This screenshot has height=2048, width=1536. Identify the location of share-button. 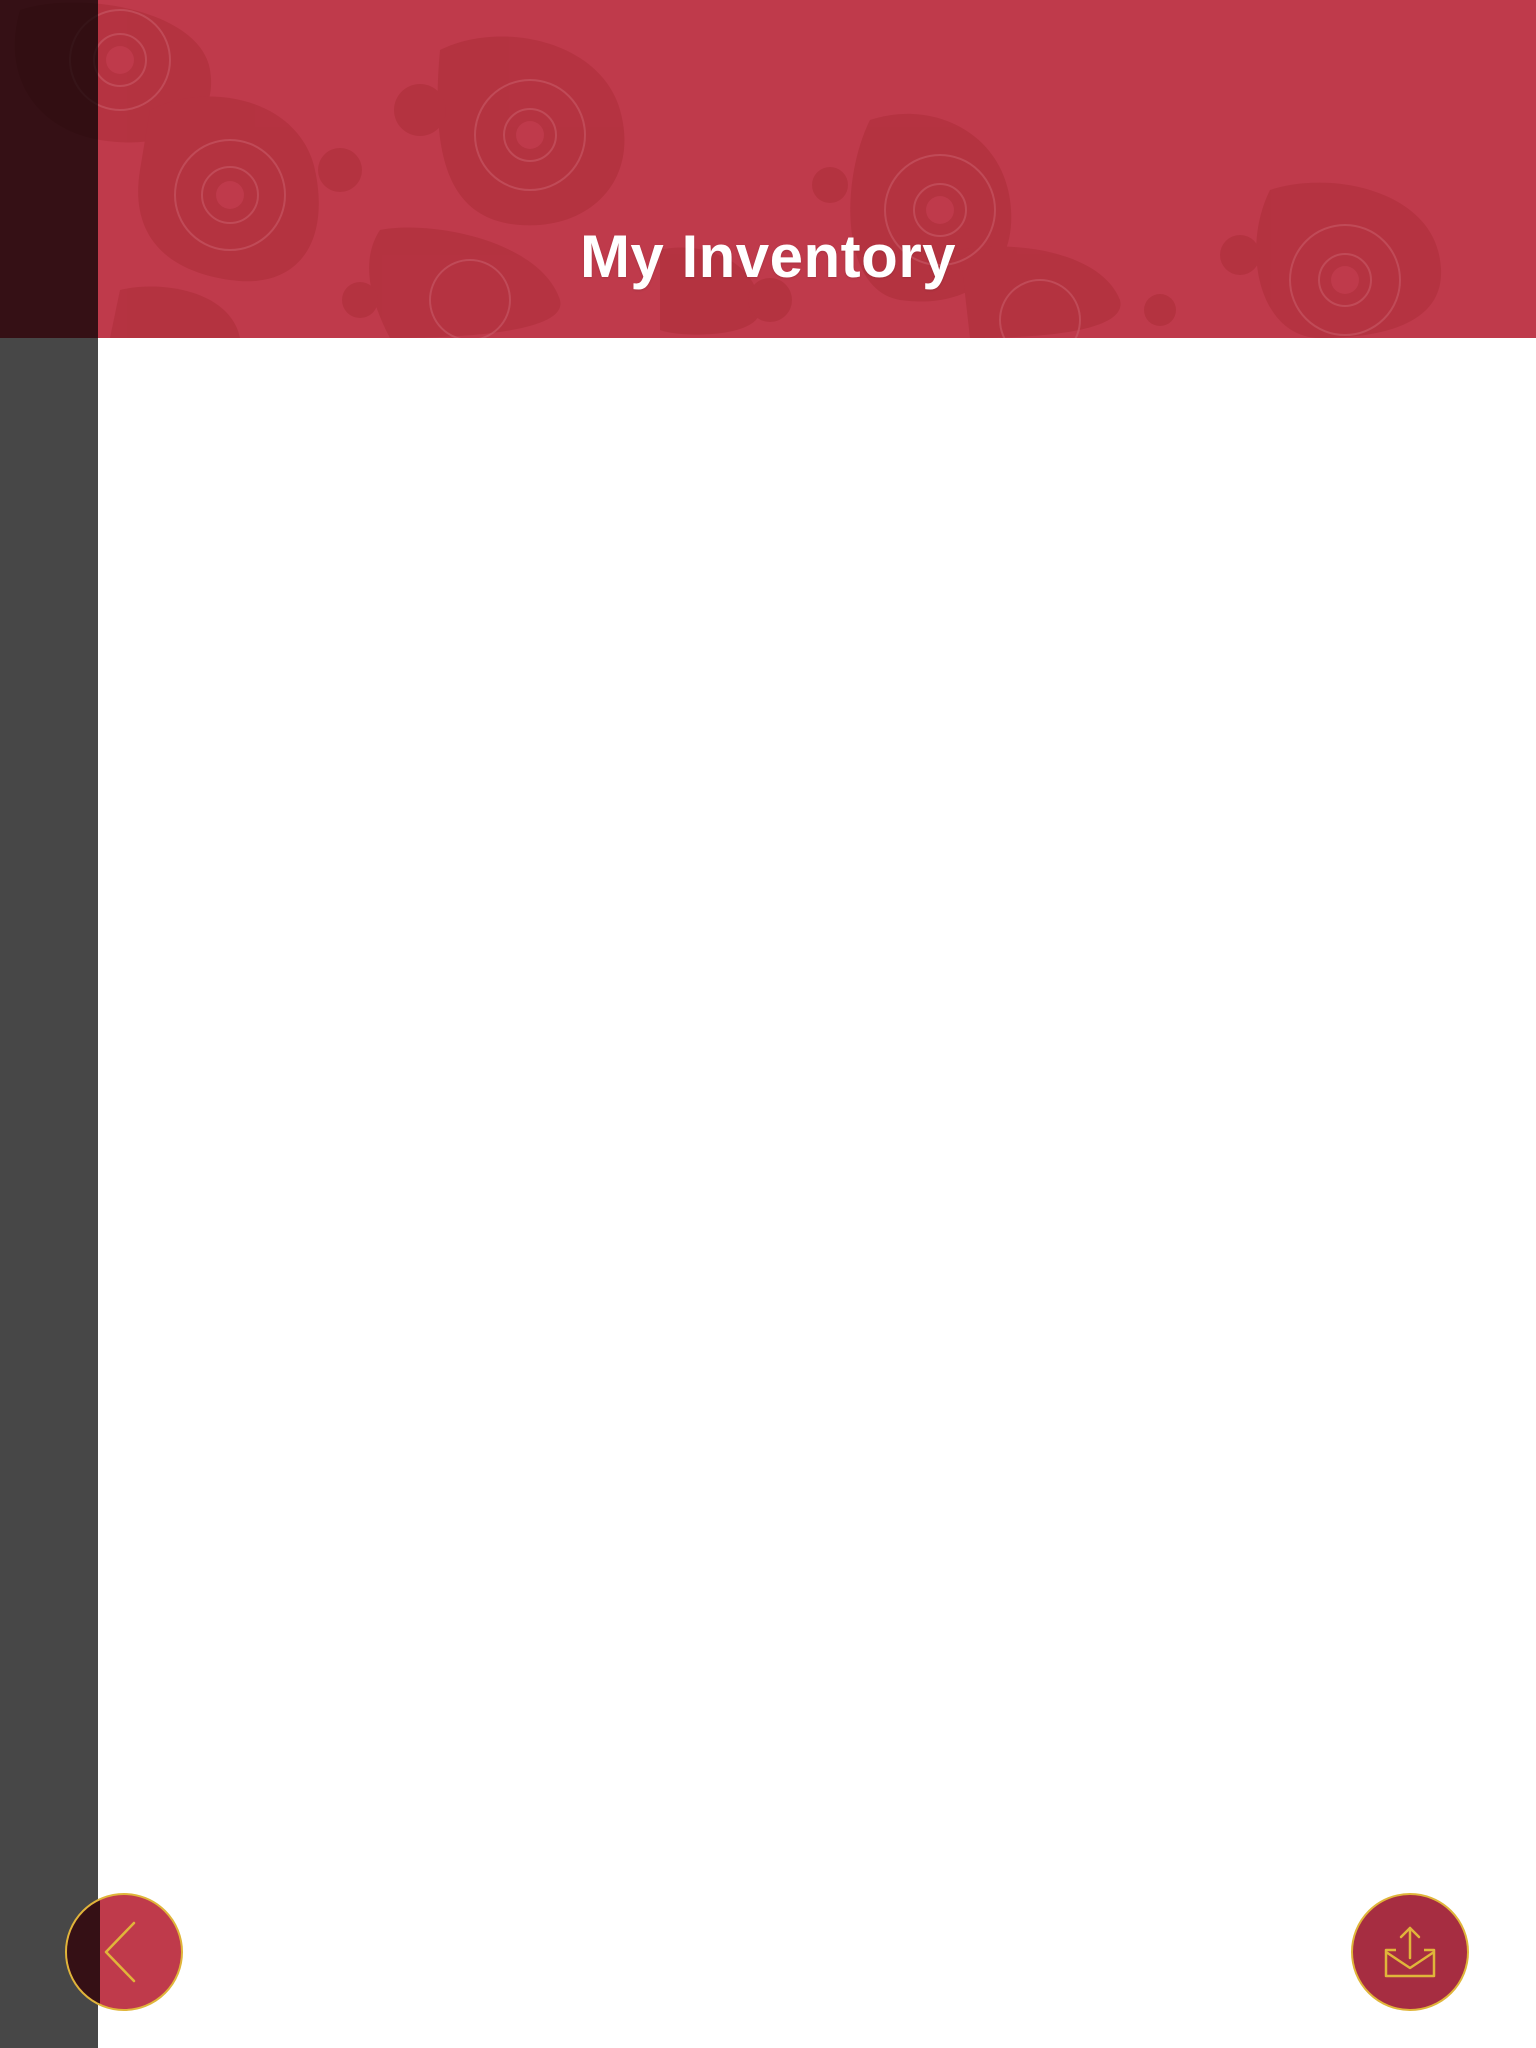
(1410, 1952).